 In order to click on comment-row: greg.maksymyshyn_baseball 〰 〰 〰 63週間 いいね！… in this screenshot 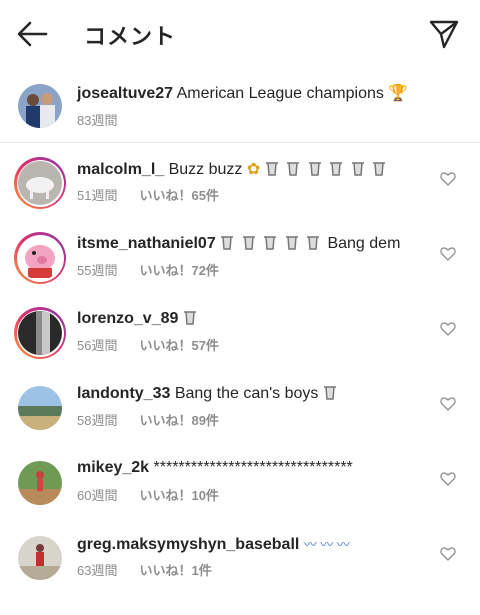, I will do `click(240, 559)`.